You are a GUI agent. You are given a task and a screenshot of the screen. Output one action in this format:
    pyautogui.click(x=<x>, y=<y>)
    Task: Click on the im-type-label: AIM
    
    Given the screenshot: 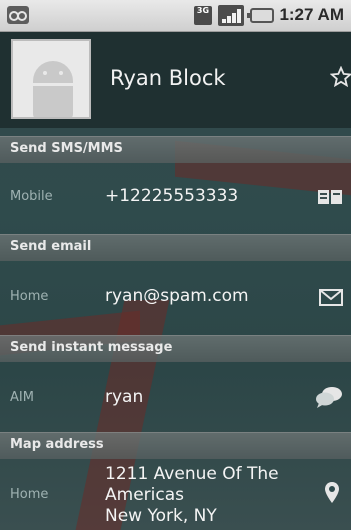 What is the action you would take?
    pyautogui.click(x=22, y=397)
    